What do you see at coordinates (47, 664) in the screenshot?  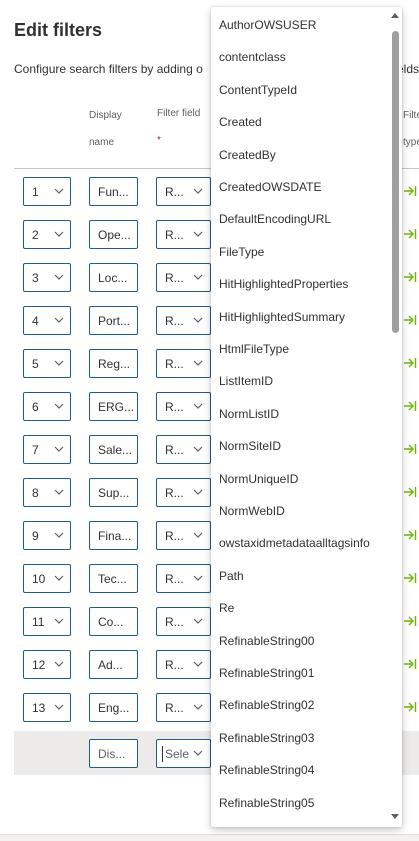 I see `order-dropdown: 12` at bounding box center [47, 664].